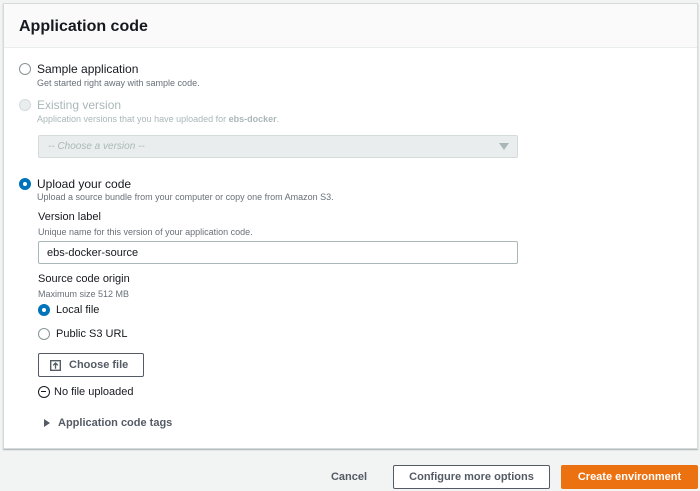 Image resolution: width=700 pixels, height=491 pixels. What do you see at coordinates (79, 105) in the screenshot?
I see `existing-version-label: Existing version` at bounding box center [79, 105].